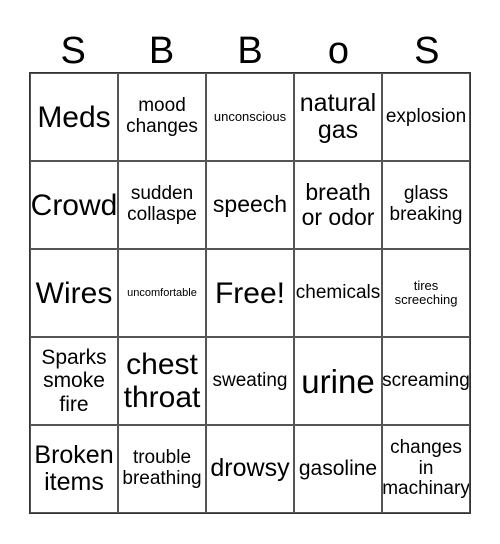 The image size is (500, 544). What do you see at coordinates (74, 293) in the screenshot?
I see `bingo-cell: Wires` at bounding box center [74, 293].